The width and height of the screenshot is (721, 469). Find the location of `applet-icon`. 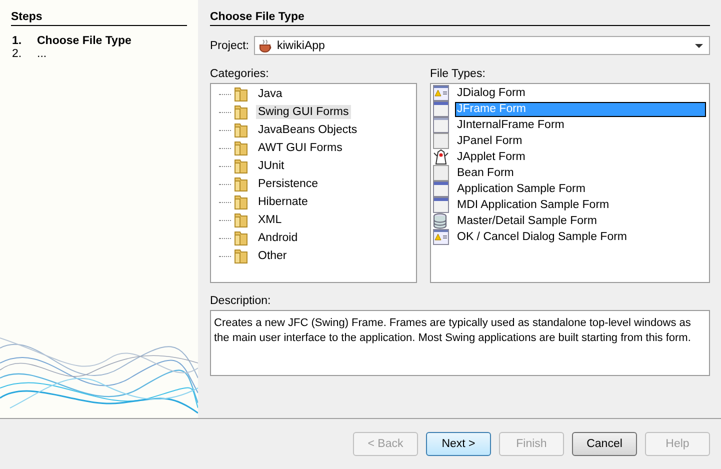

applet-icon is located at coordinates (441, 157).